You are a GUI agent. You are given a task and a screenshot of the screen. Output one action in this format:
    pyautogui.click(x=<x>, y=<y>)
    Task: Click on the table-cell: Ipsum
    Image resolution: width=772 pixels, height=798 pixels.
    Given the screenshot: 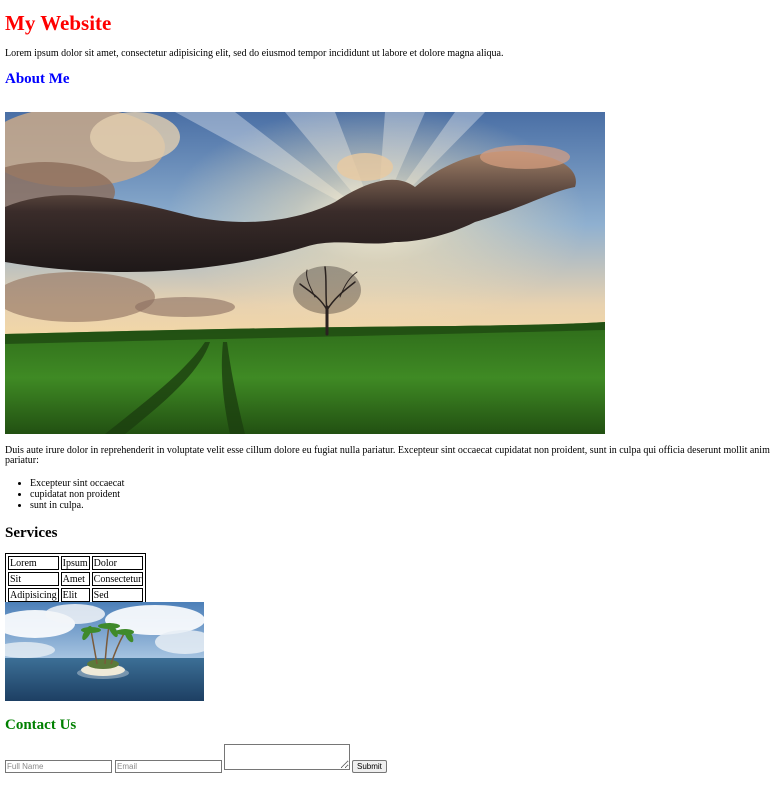 What is the action you would take?
    pyautogui.click(x=75, y=563)
    